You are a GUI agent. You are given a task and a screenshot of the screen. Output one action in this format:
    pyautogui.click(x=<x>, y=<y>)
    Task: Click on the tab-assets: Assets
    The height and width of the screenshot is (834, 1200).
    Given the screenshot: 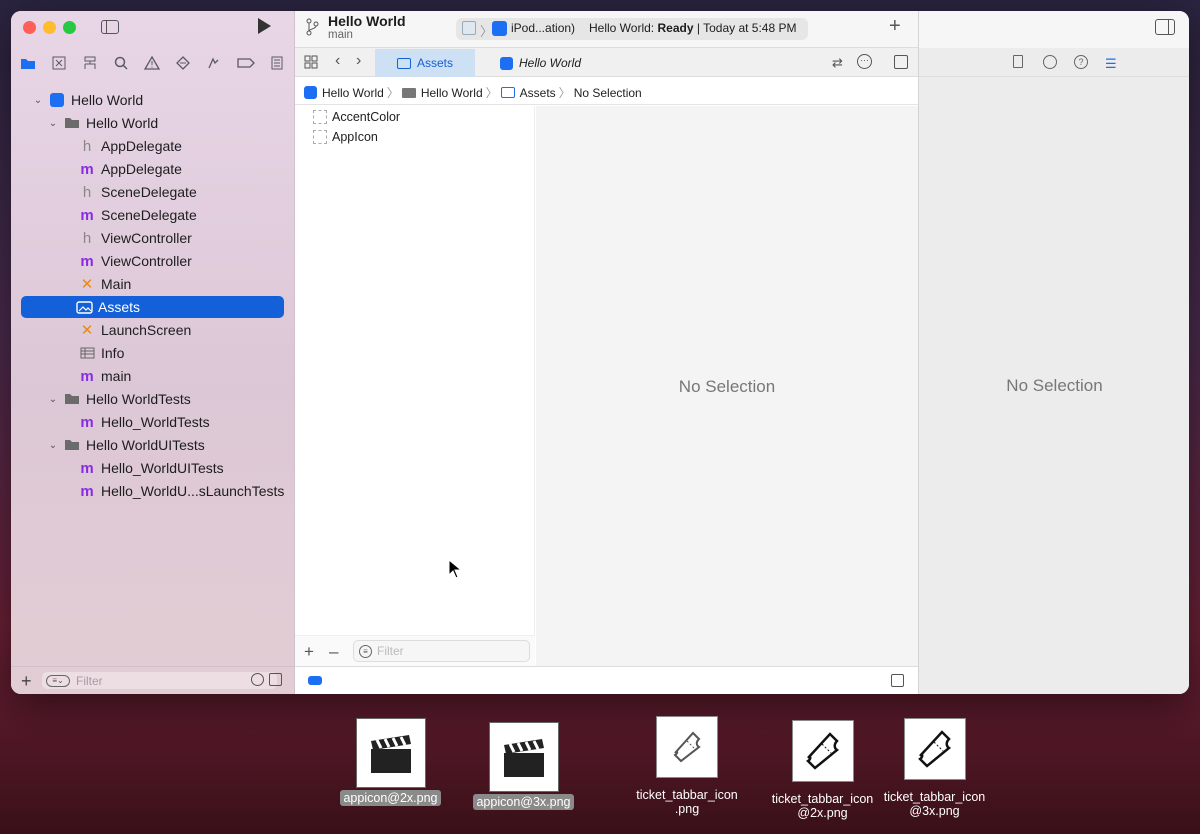 What is the action you would take?
    pyautogui.click(x=425, y=63)
    